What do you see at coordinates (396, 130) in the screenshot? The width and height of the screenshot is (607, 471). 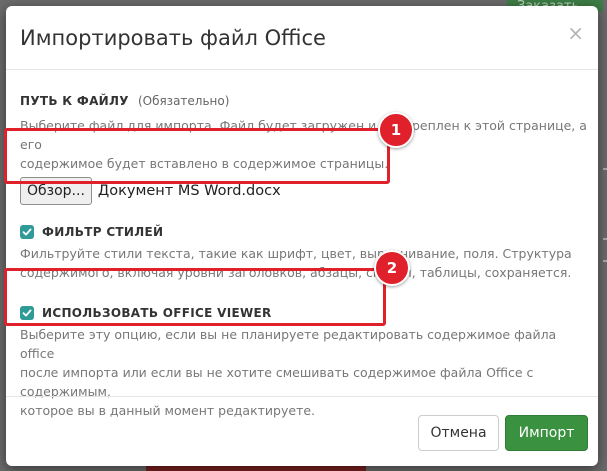 I see `annotation-badge-1: 1` at bounding box center [396, 130].